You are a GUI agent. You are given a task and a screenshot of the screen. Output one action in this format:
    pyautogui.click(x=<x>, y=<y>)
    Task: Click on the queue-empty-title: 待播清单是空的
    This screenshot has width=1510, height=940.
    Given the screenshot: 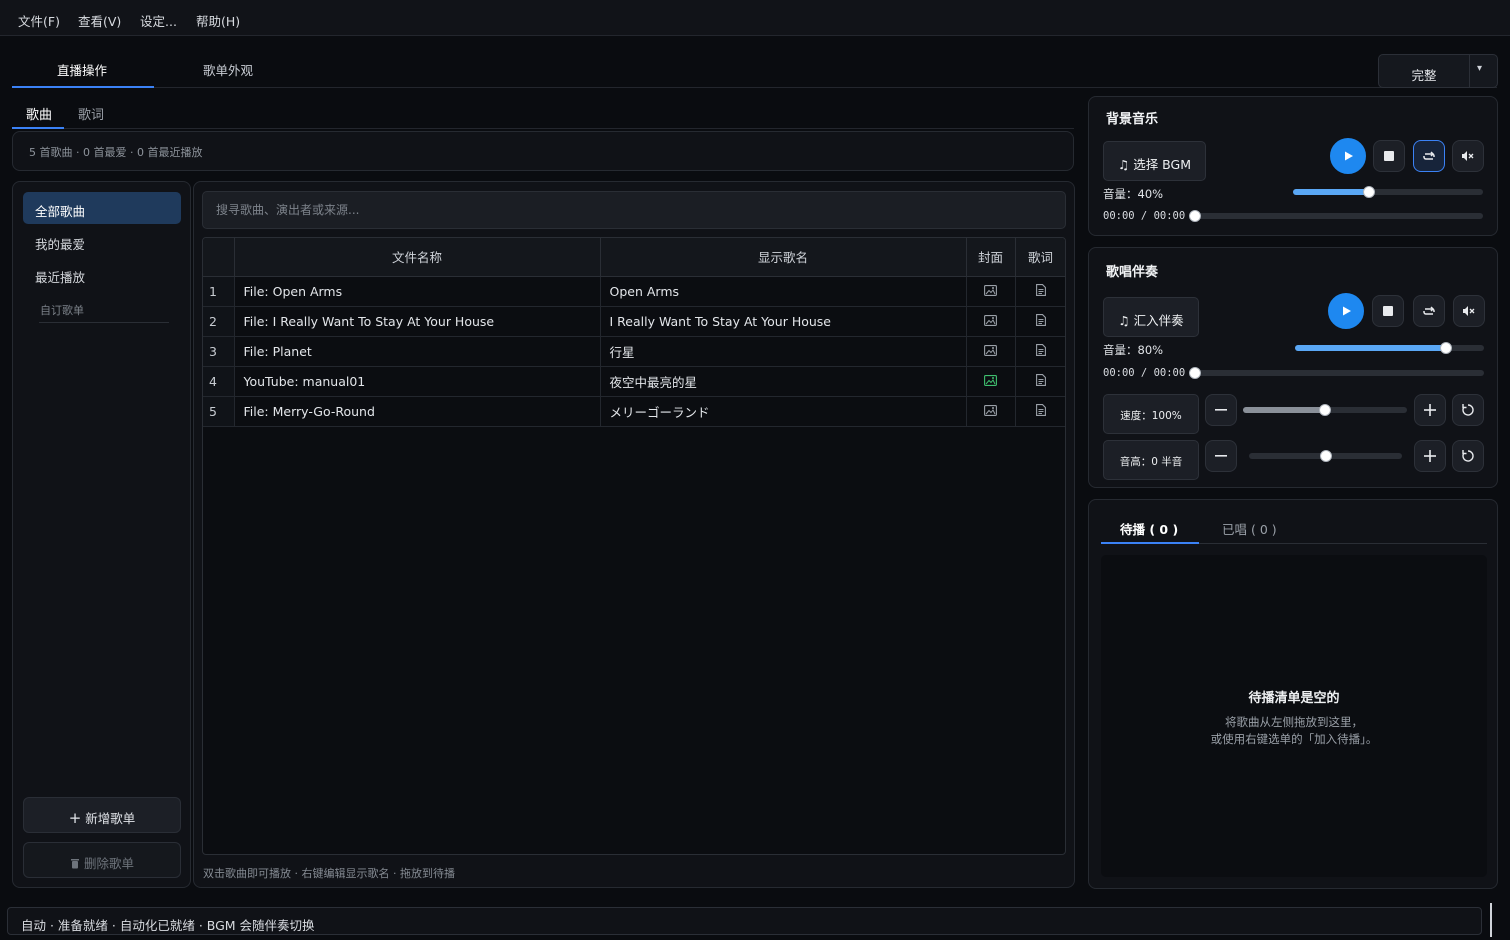 What is the action you would take?
    pyautogui.click(x=1294, y=698)
    